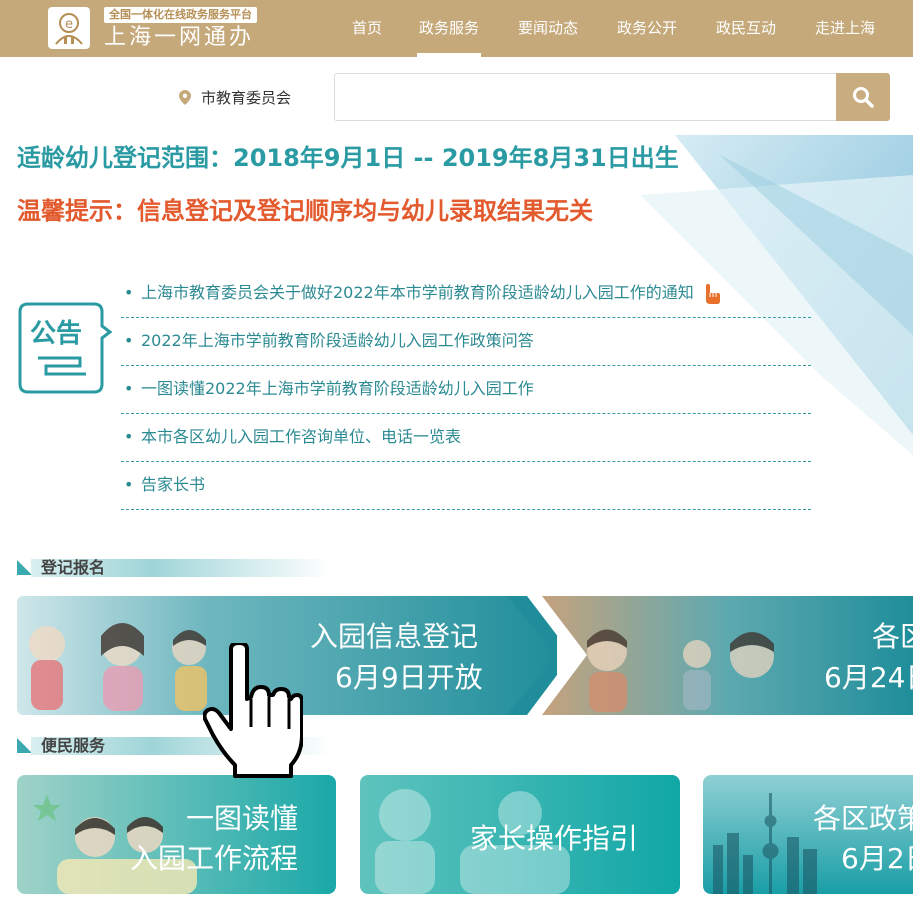 The width and height of the screenshot is (913, 913). Describe the element at coordinates (73, 567) in the screenshot. I see `section-title-text: 登记报名` at that location.